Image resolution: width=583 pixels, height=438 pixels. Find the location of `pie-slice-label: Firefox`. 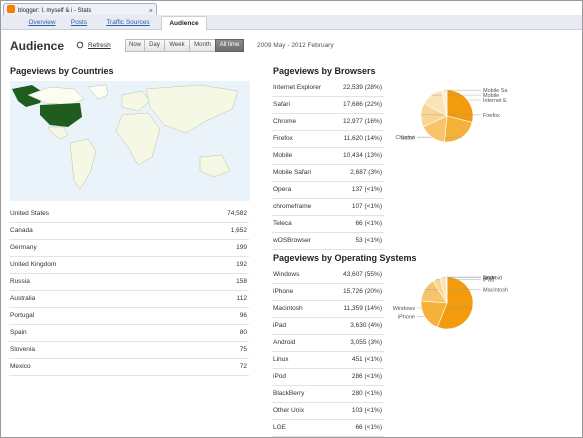

pie-slice-label: Firefox is located at coordinates (491, 116).